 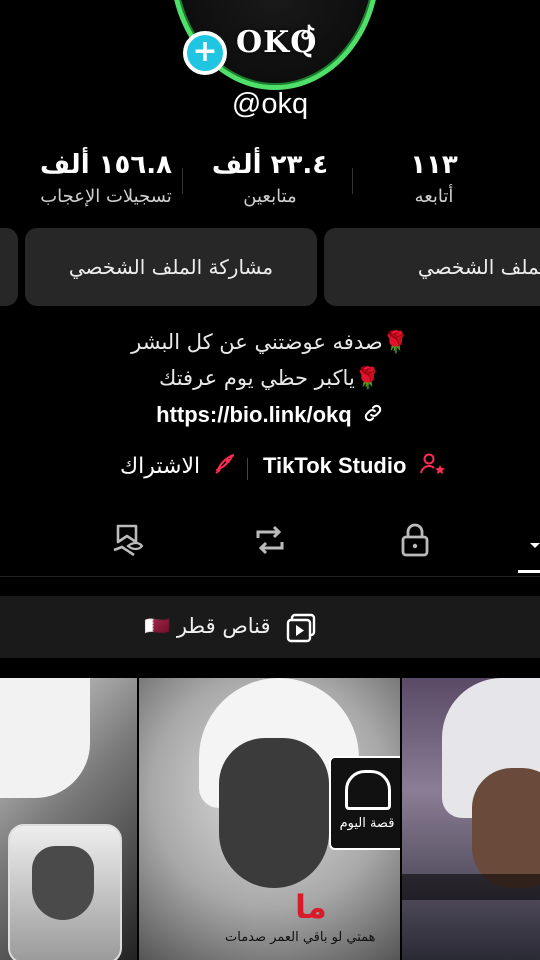 I want to click on likes-stat: ١٥٦.٨ ألف تسجيلات الإعجاب, so click(x=106, y=178).